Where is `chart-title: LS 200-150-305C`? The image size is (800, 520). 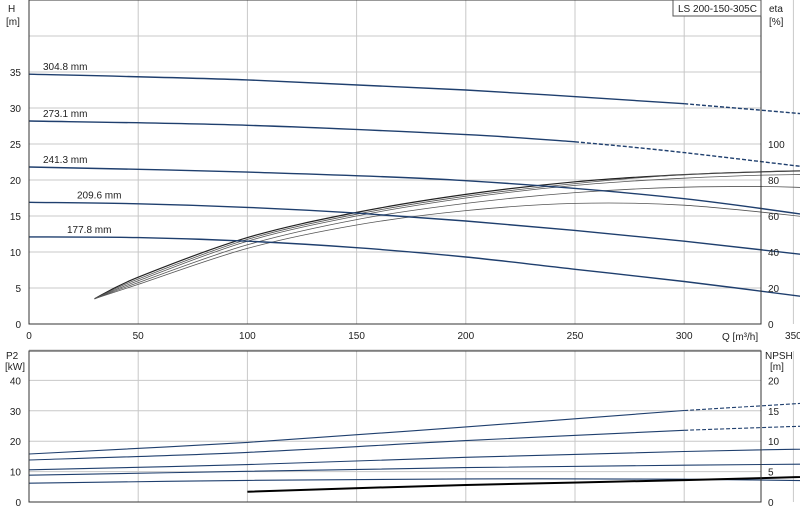
chart-title: LS 200-150-305C is located at coordinates (717, 9).